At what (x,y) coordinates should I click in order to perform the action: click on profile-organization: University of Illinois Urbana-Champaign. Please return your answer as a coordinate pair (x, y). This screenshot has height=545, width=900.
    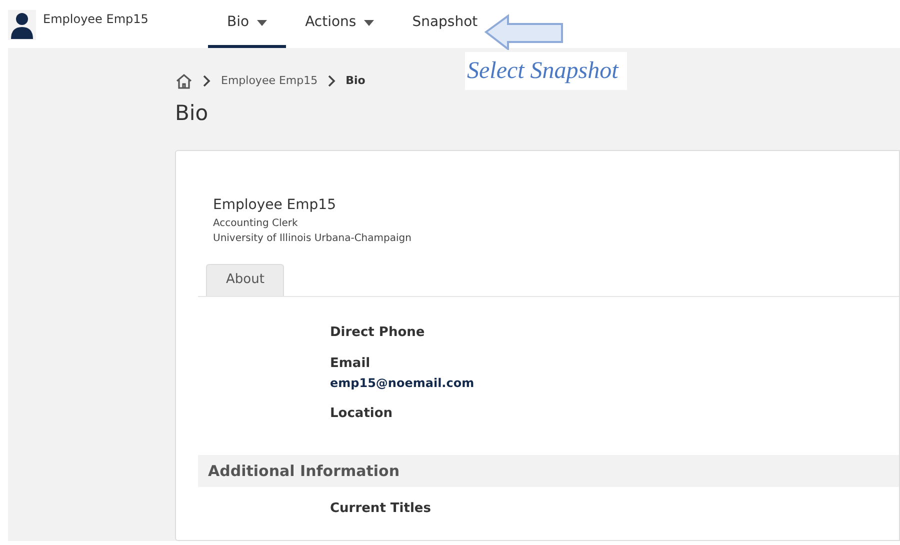
    Looking at the image, I should click on (312, 239).